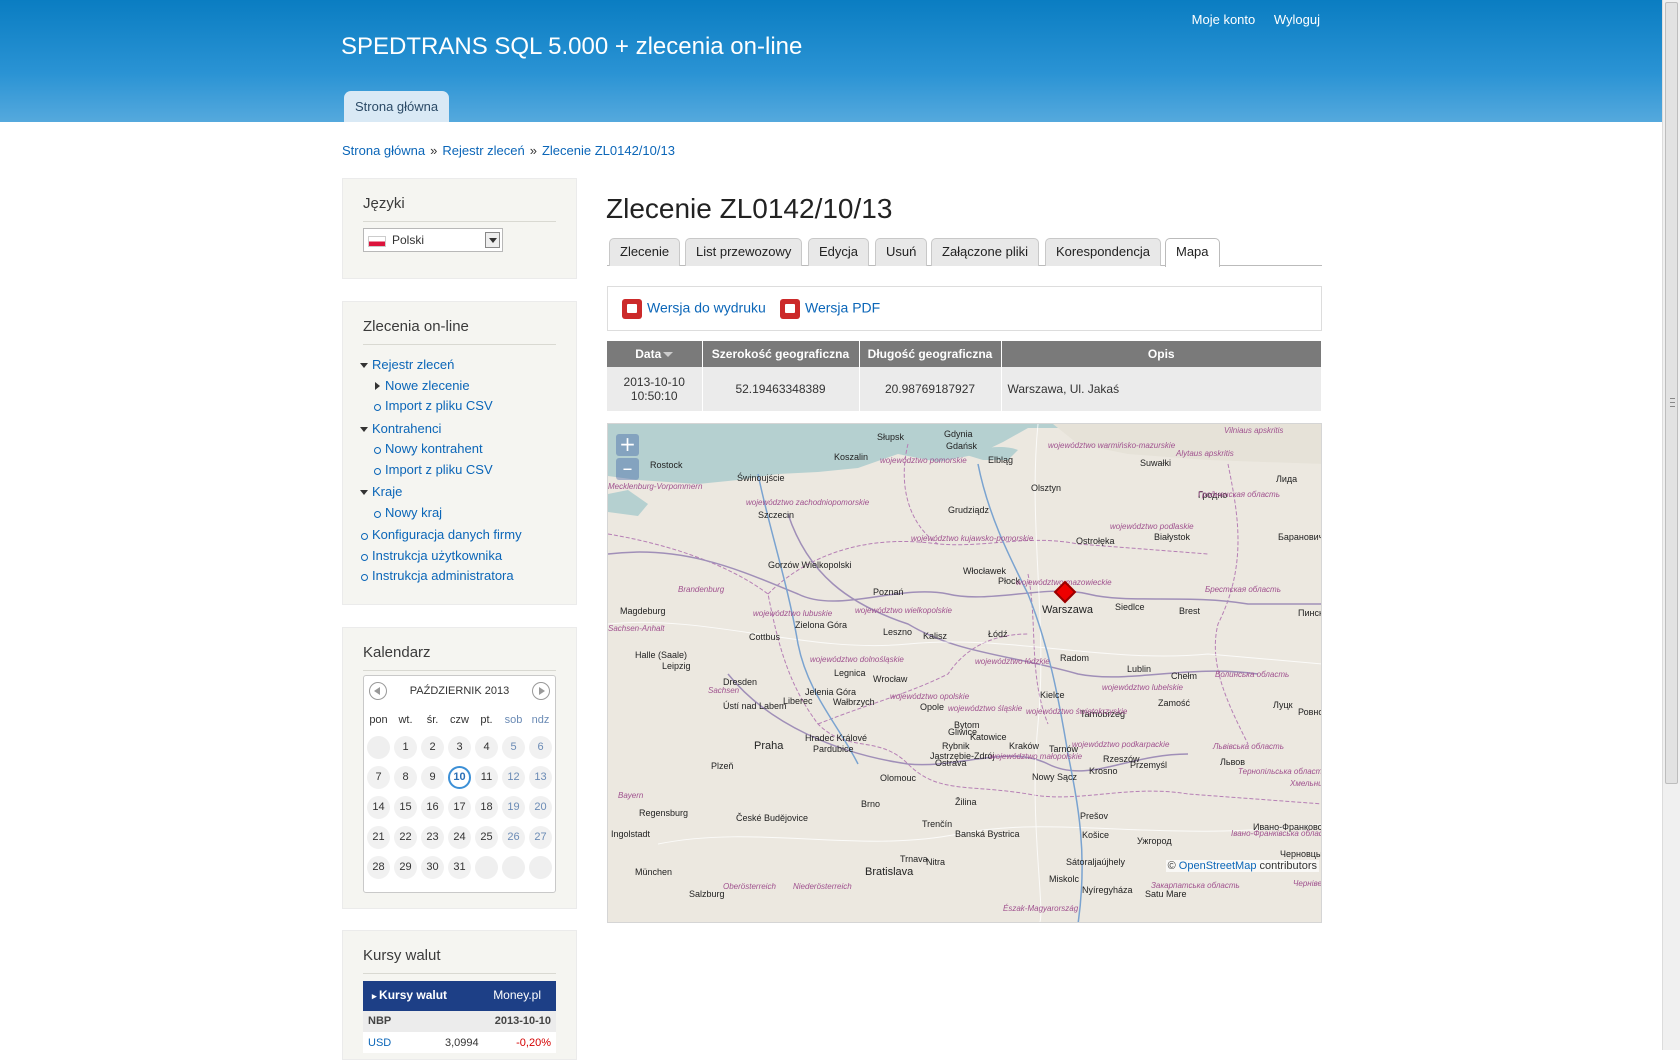 Image resolution: width=1680 pixels, height=1060 pixels. What do you see at coordinates (513, 837) in the screenshot?
I see `calendar-day: 26` at bounding box center [513, 837].